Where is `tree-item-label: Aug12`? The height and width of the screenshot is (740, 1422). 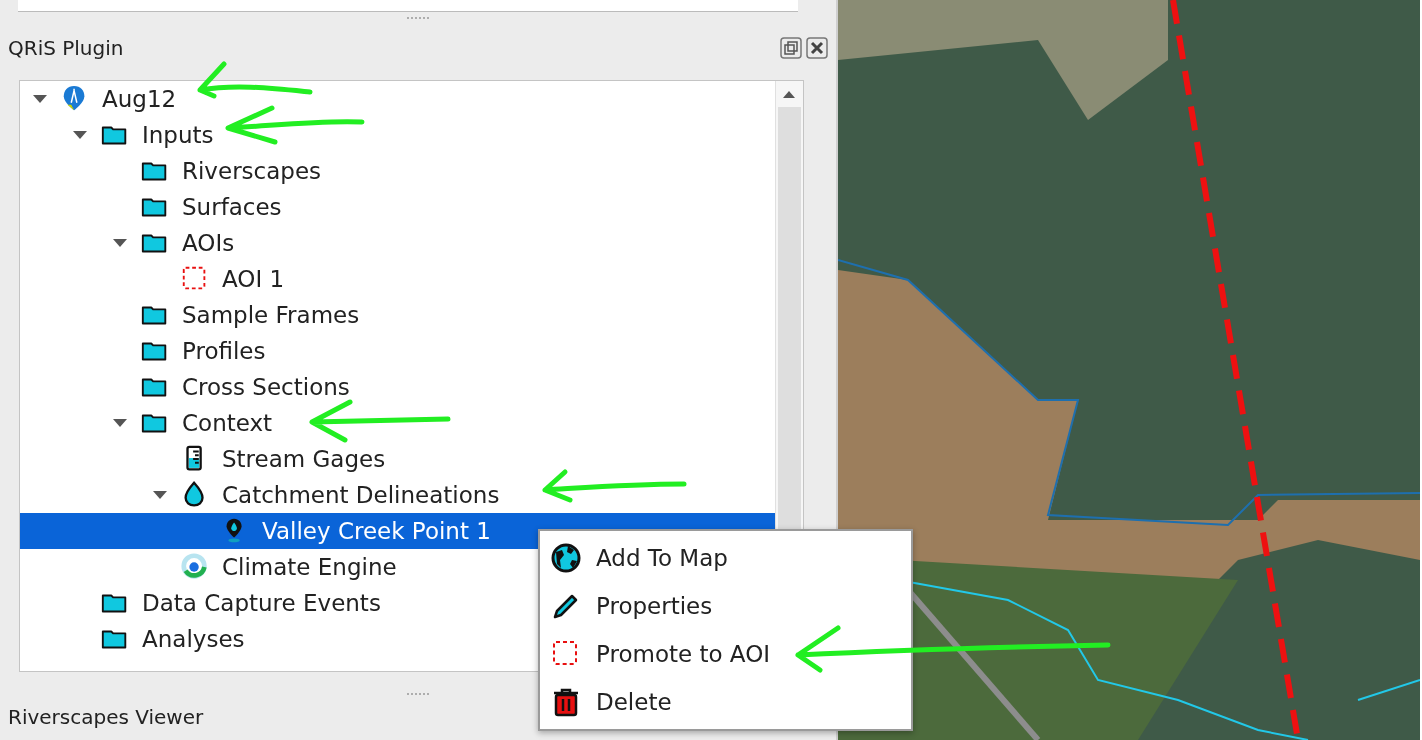
tree-item-label: Aug12 is located at coordinates (139, 99).